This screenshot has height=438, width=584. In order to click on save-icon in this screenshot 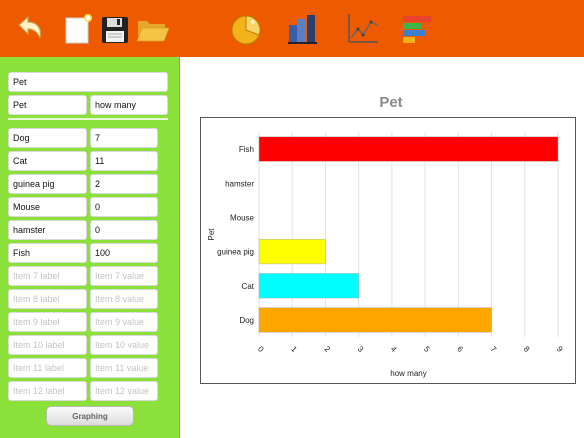, I will do `click(115, 29)`.